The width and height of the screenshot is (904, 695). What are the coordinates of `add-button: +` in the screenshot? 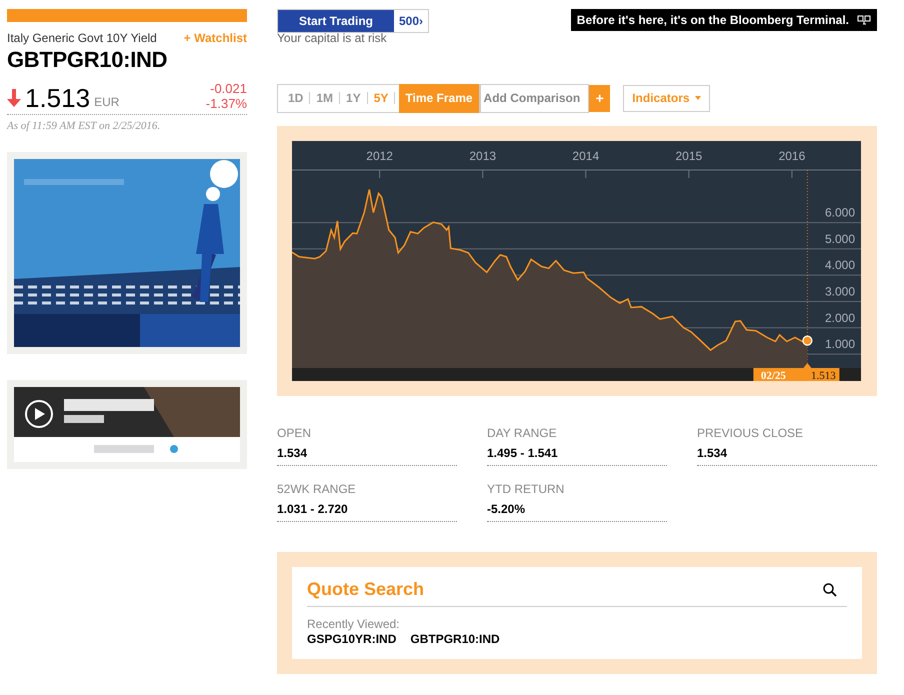 It's located at (599, 98).